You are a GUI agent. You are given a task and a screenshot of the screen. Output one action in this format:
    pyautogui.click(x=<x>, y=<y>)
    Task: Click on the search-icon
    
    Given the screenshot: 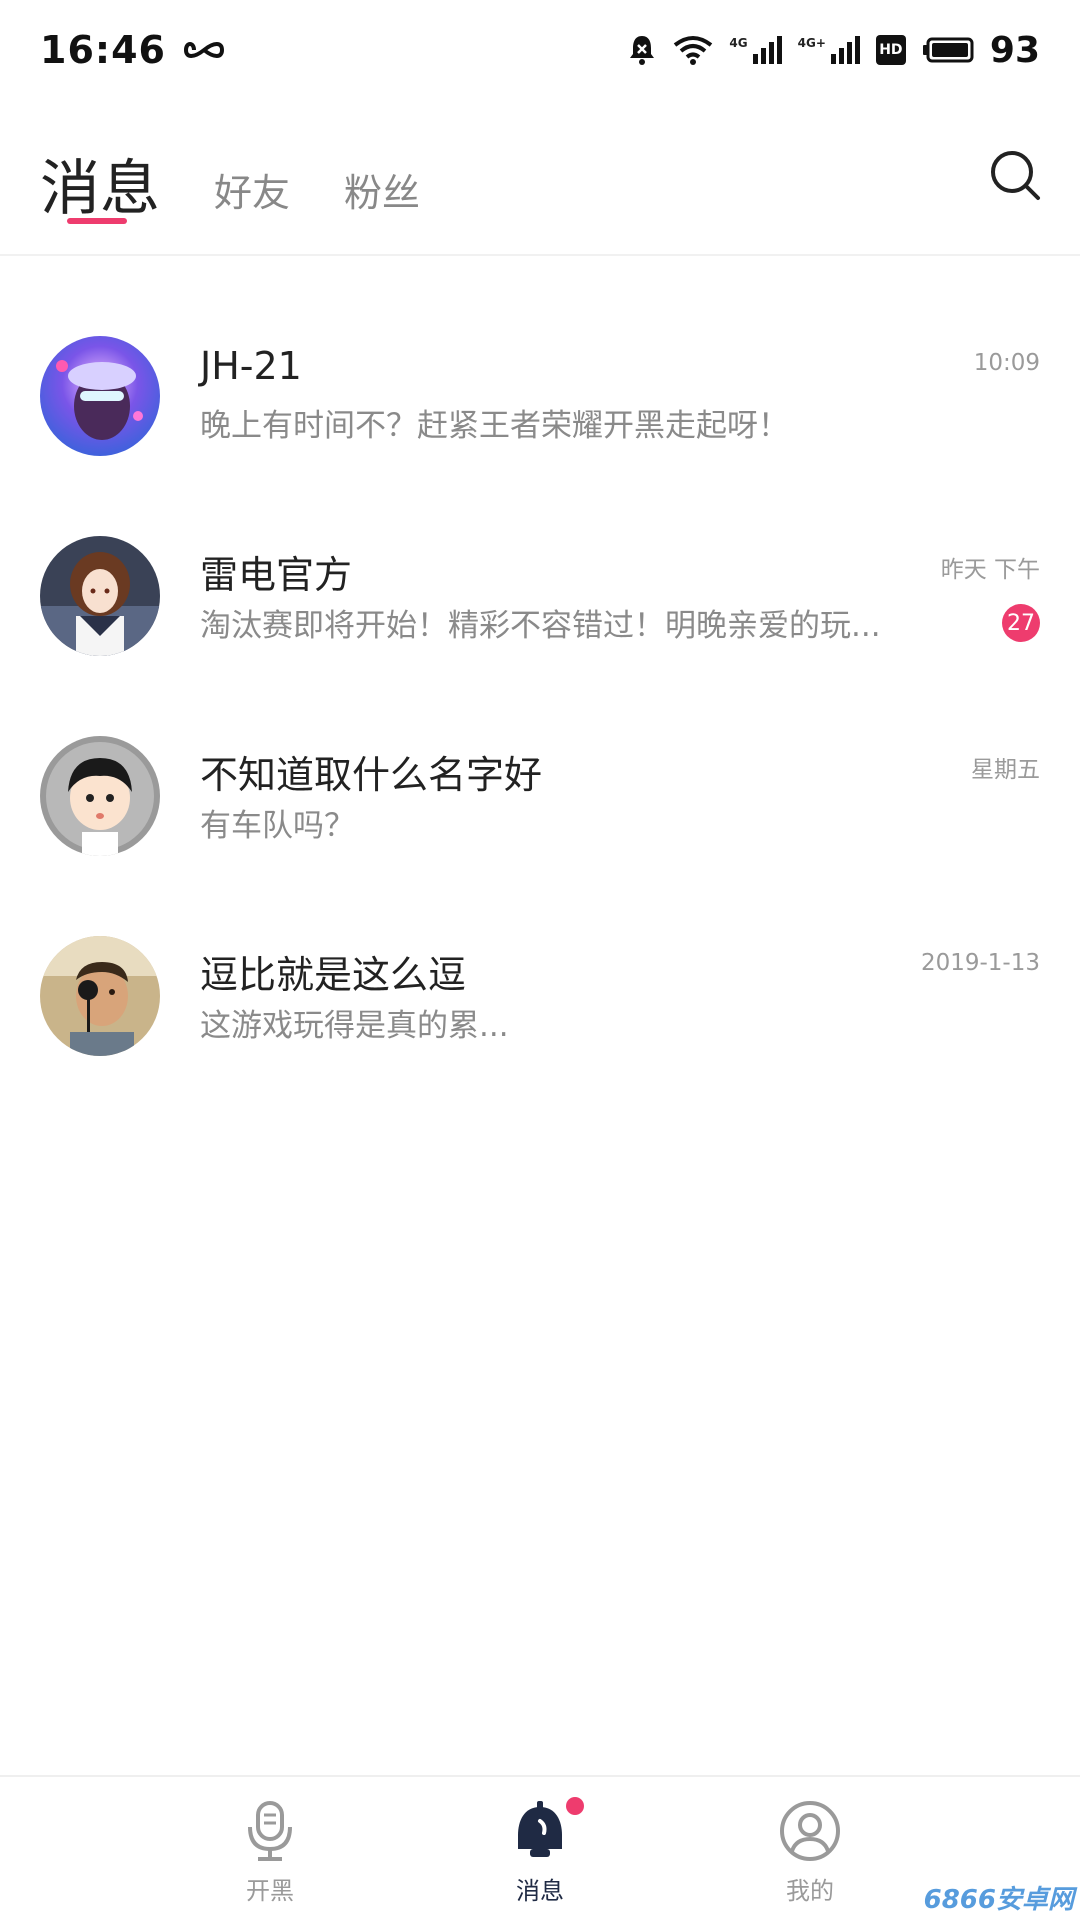 What is the action you would take?
    pyautogui.click(x=1016, y=176)
    